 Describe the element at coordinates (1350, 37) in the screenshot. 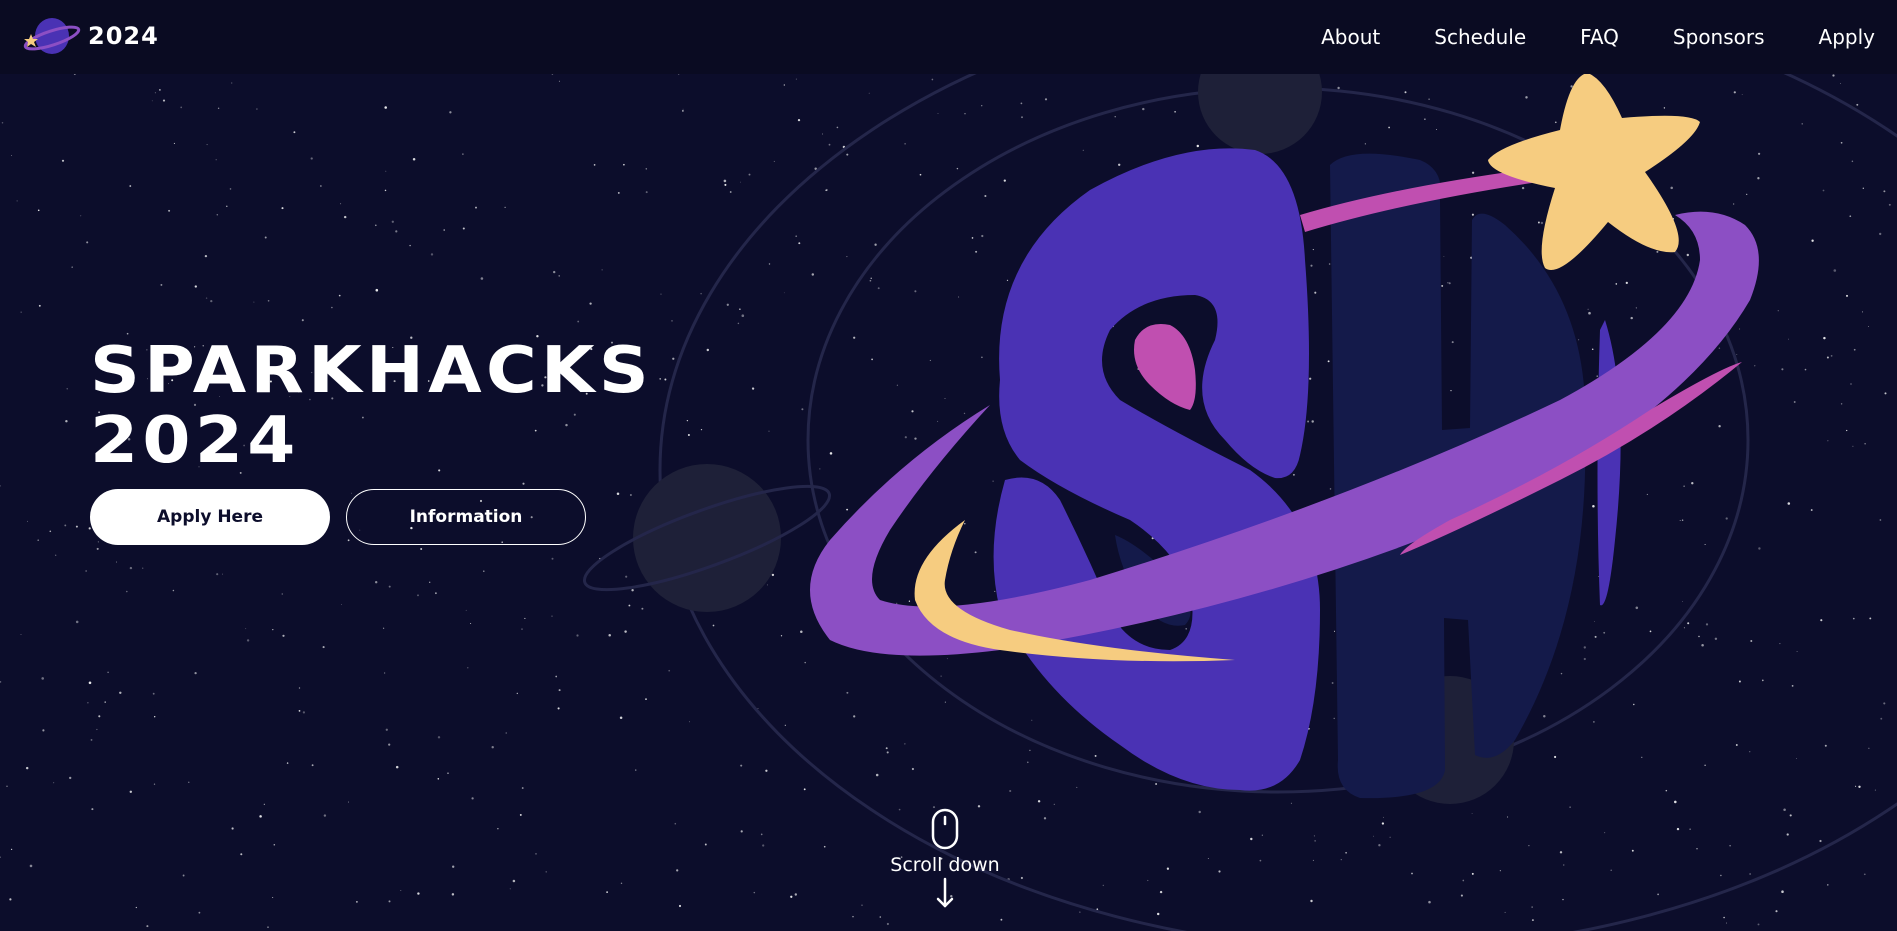

I see `nav-link-about: About` at that location.